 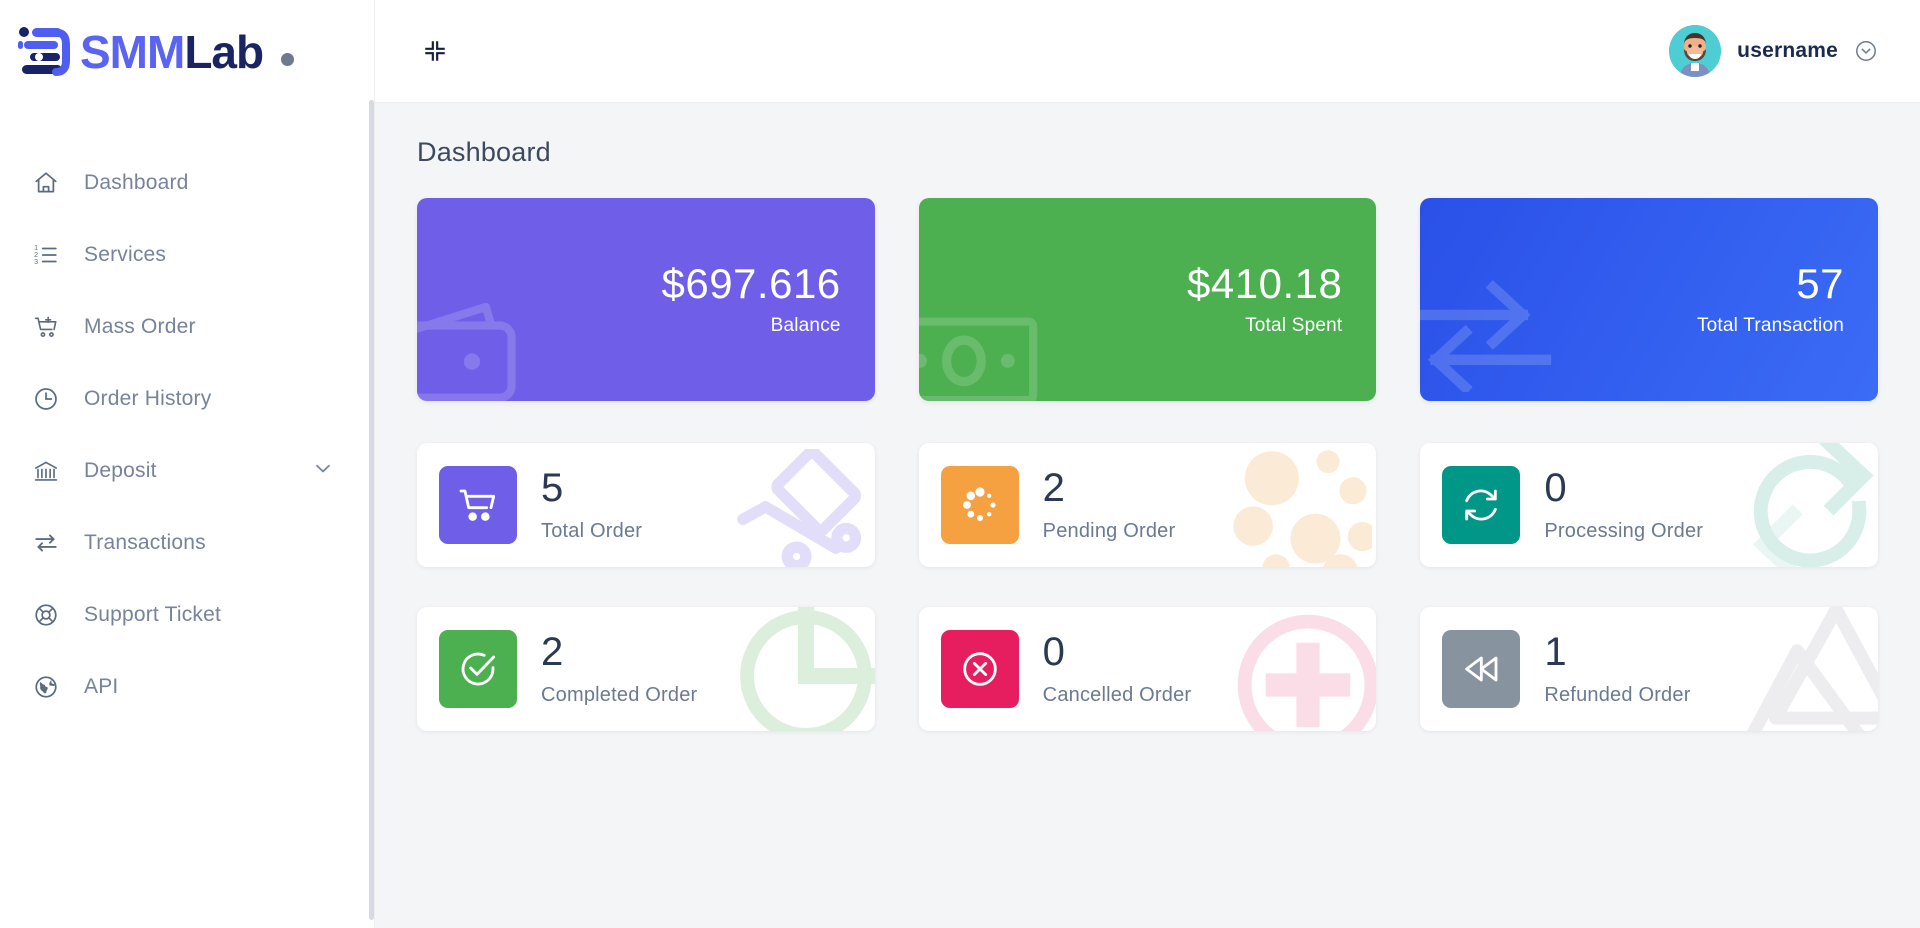 What do you see at coordinates (46, 399) in the screenshot?
I see `clock-icon` at bounding box center [46, 399].